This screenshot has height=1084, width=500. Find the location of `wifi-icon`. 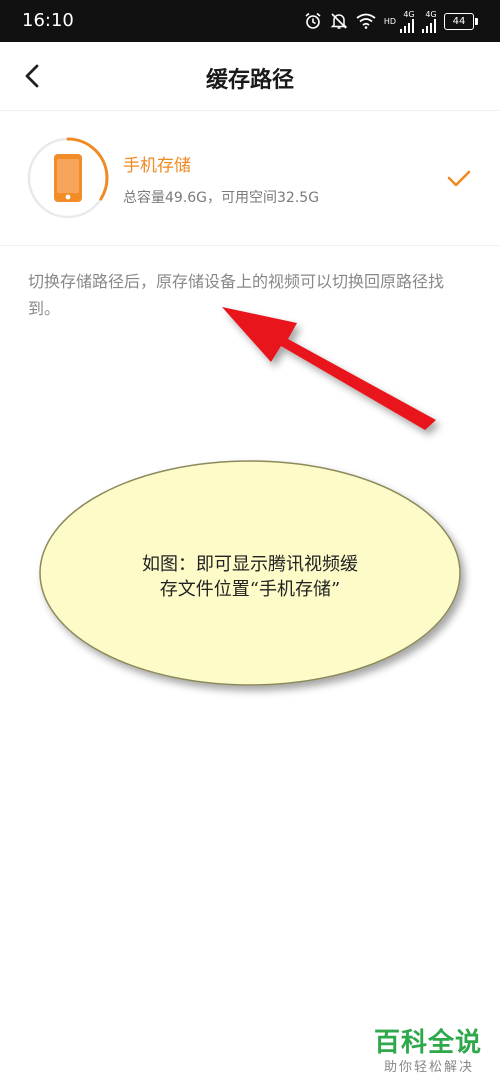

wifi-icon is located at coordinates (366, 21).